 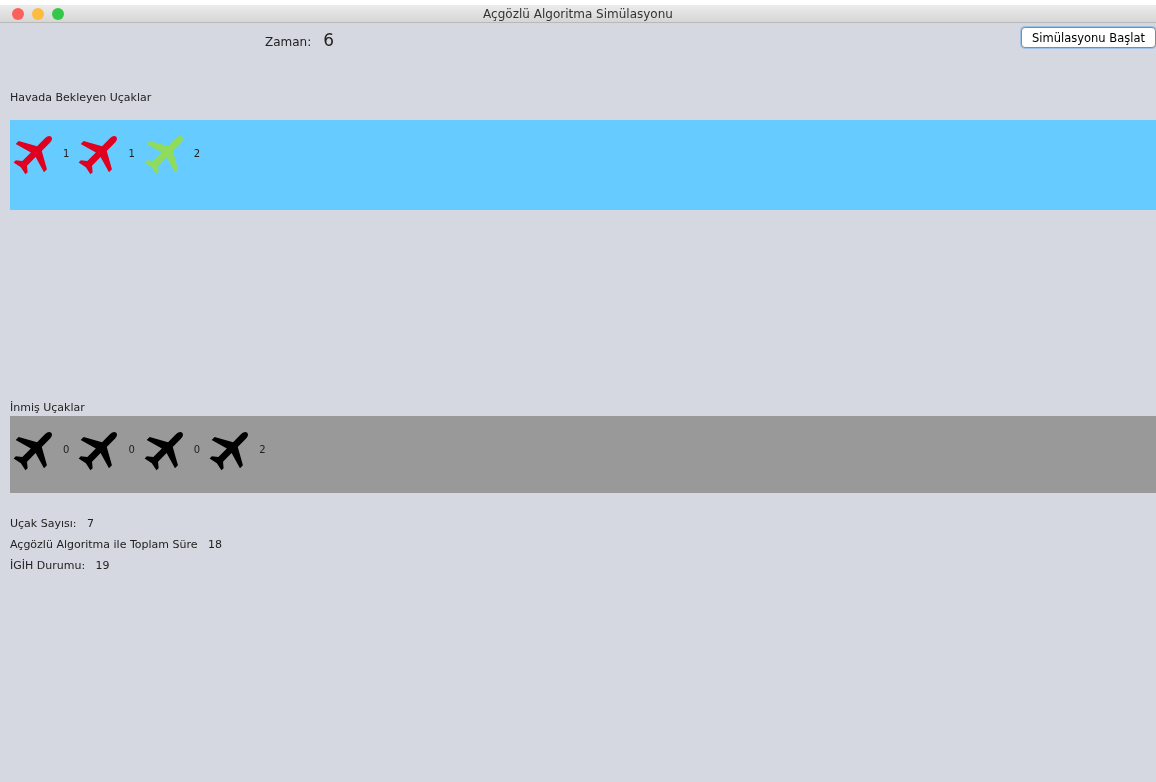 I want to click on minimize-button, so click(x=38, y=14).